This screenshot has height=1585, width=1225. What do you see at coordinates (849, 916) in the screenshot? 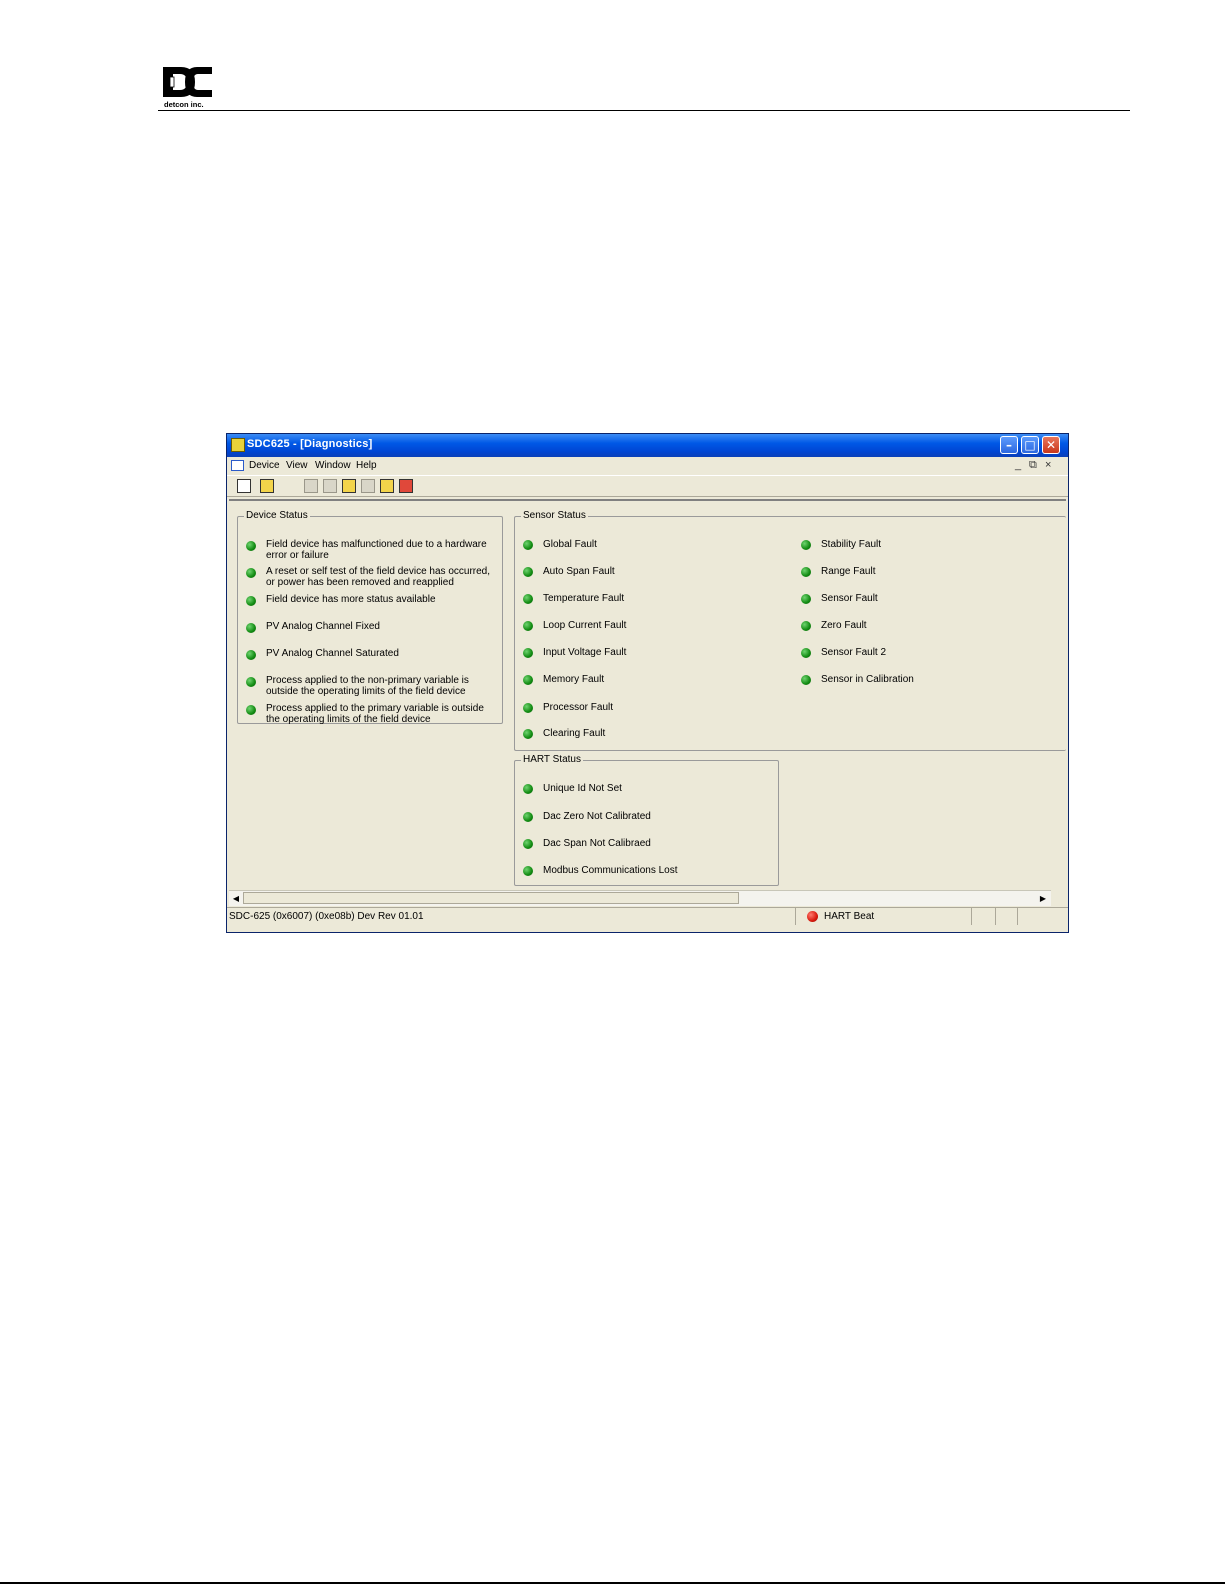
I see `hart-beat-label: HART Beat` at bounding box center [849, 916].